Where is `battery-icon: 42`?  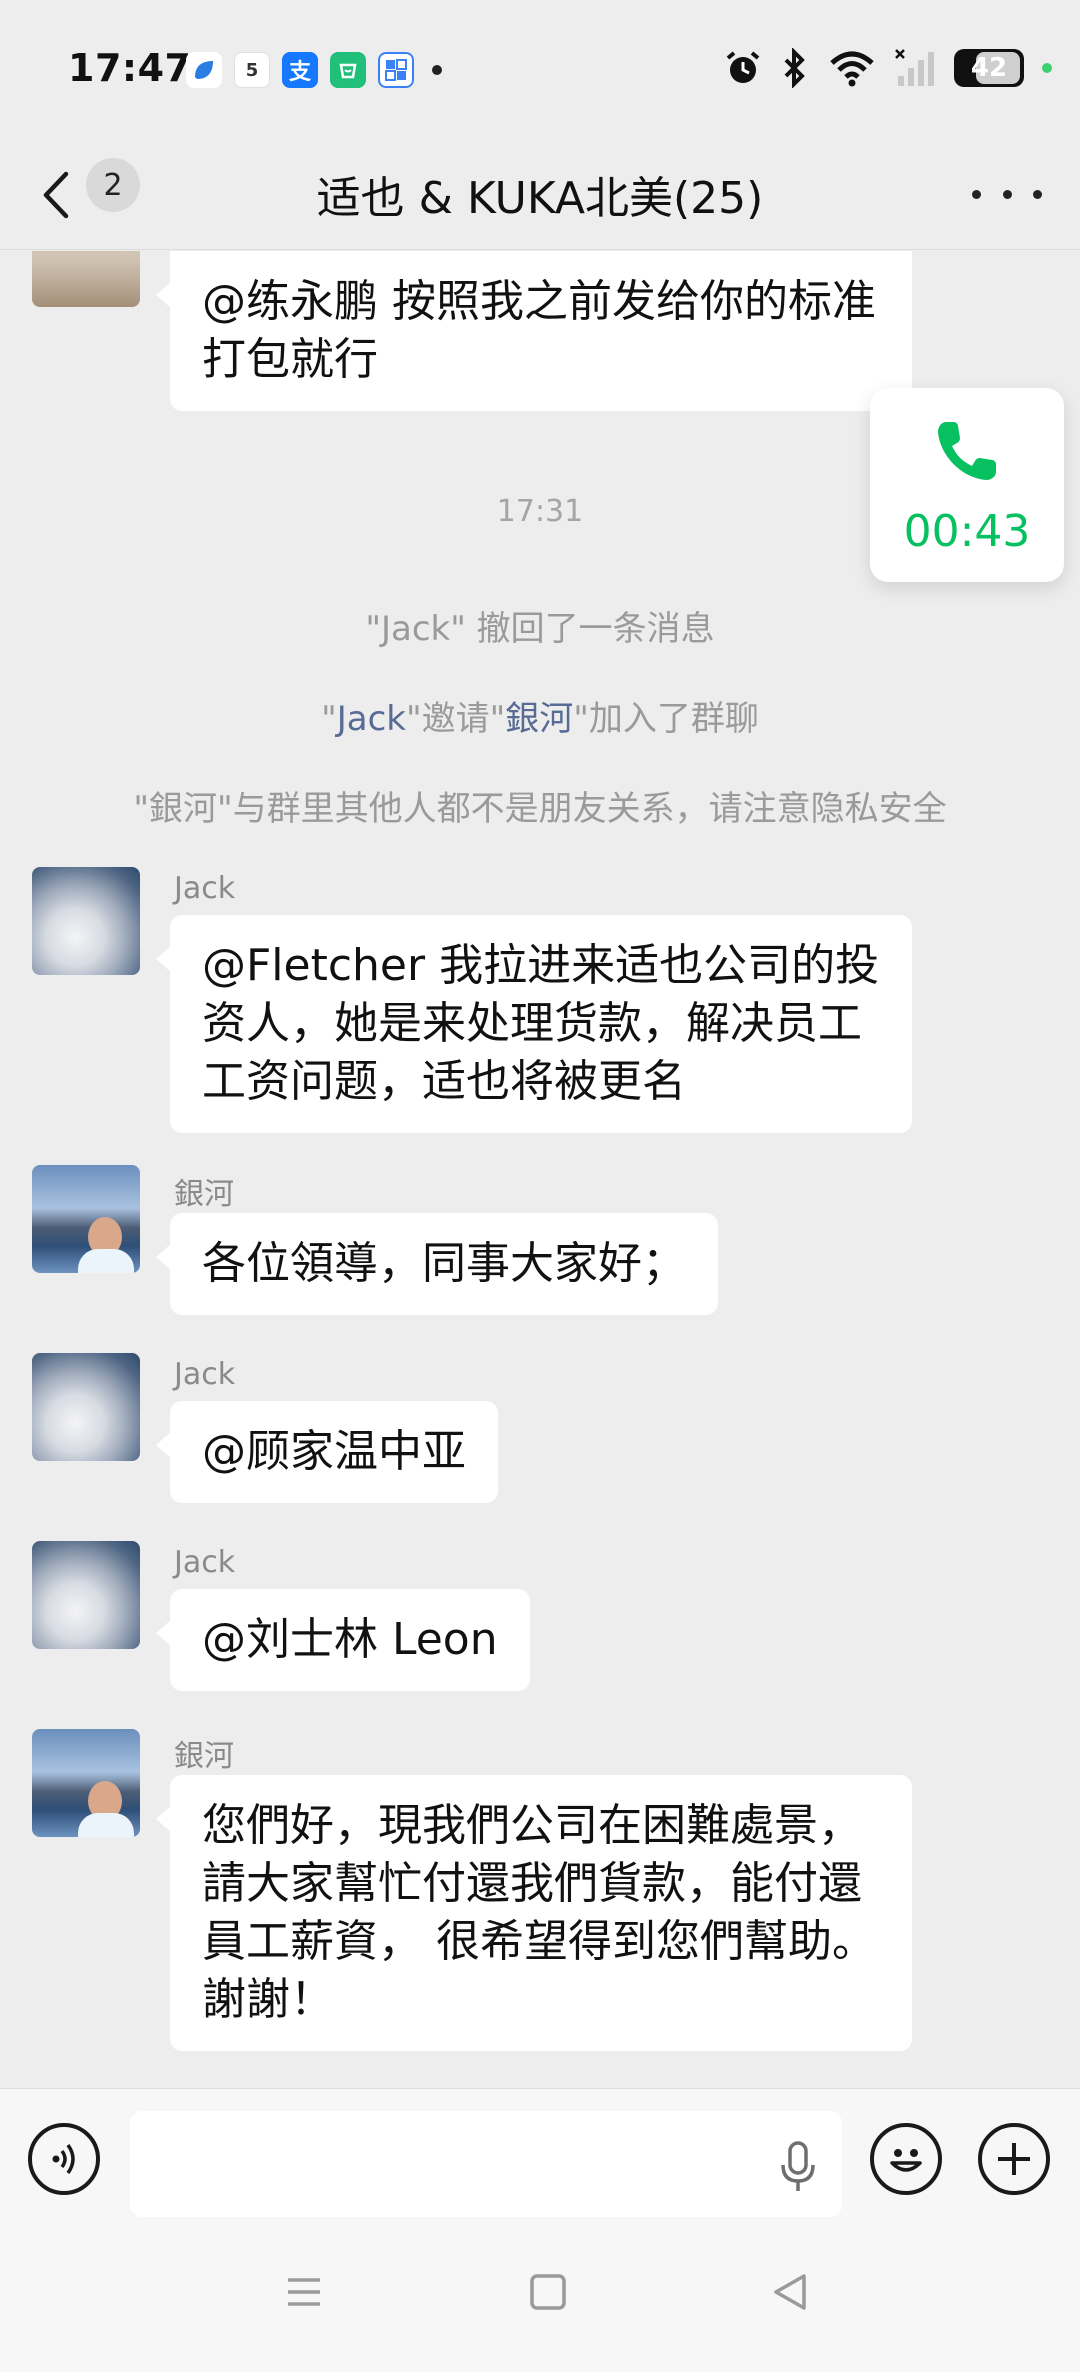 battery-icon: 42 is located at coordinates (989, 68).